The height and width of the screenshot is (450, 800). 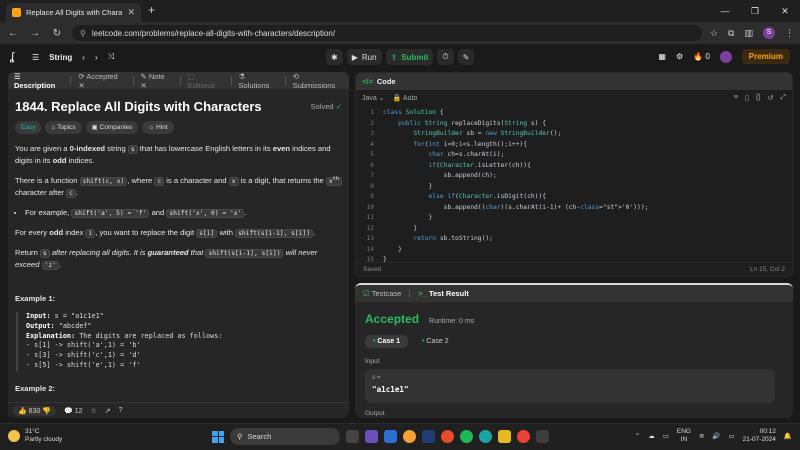 I want to click on braces-icon: {}, so click(x=758, y=98).